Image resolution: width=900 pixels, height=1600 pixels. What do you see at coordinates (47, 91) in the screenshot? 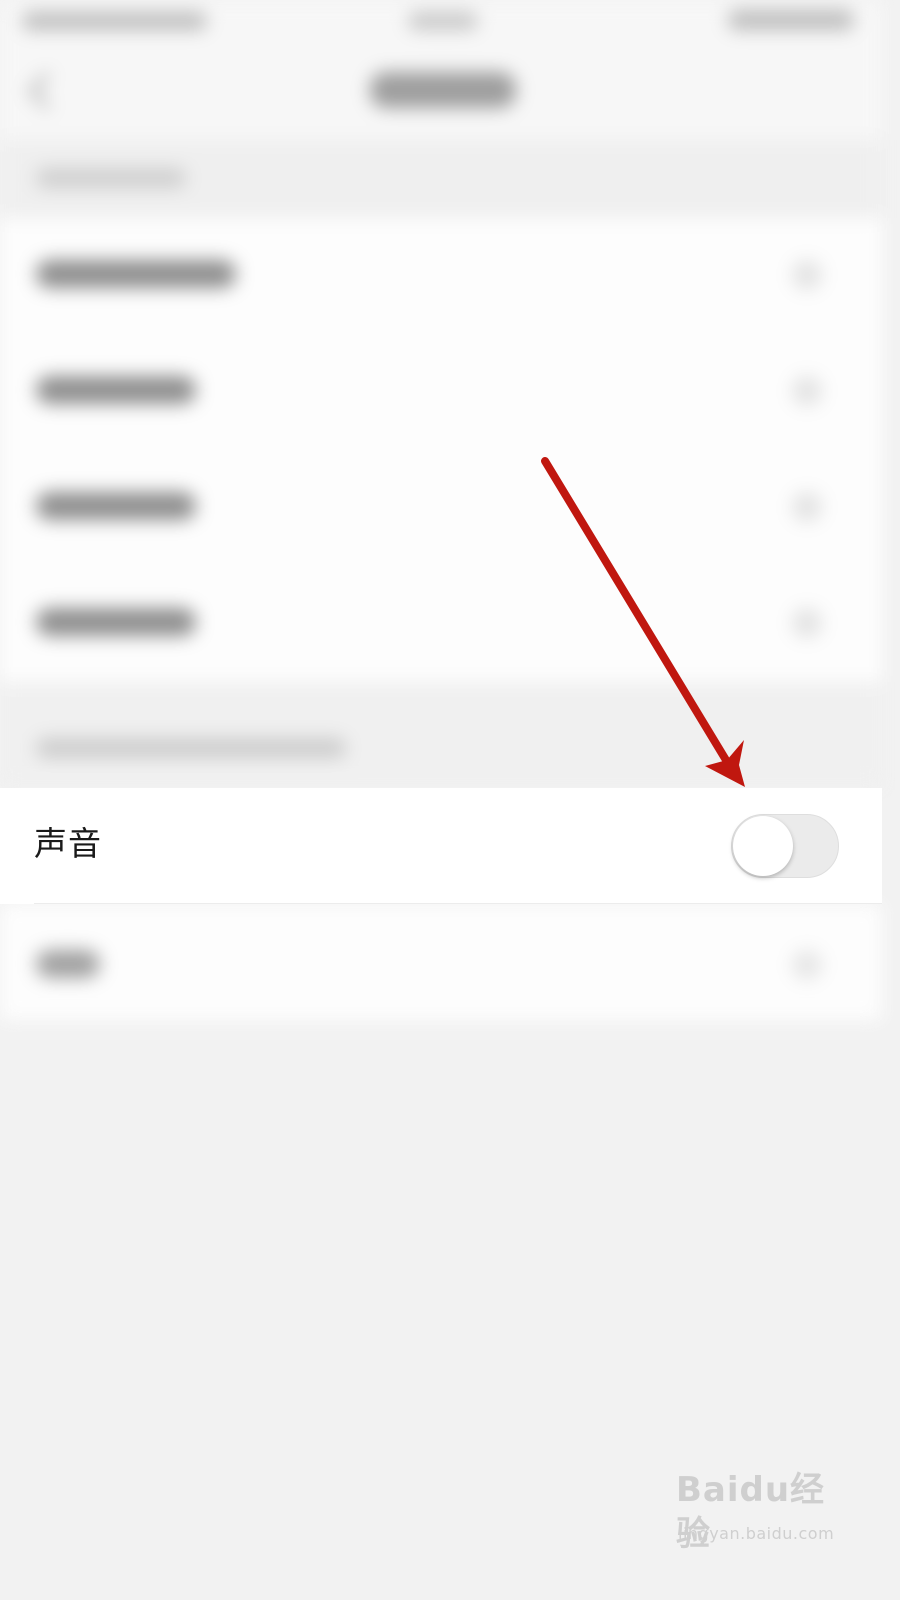
I see `back-arrow-icon` at bounding box center [47, 91].